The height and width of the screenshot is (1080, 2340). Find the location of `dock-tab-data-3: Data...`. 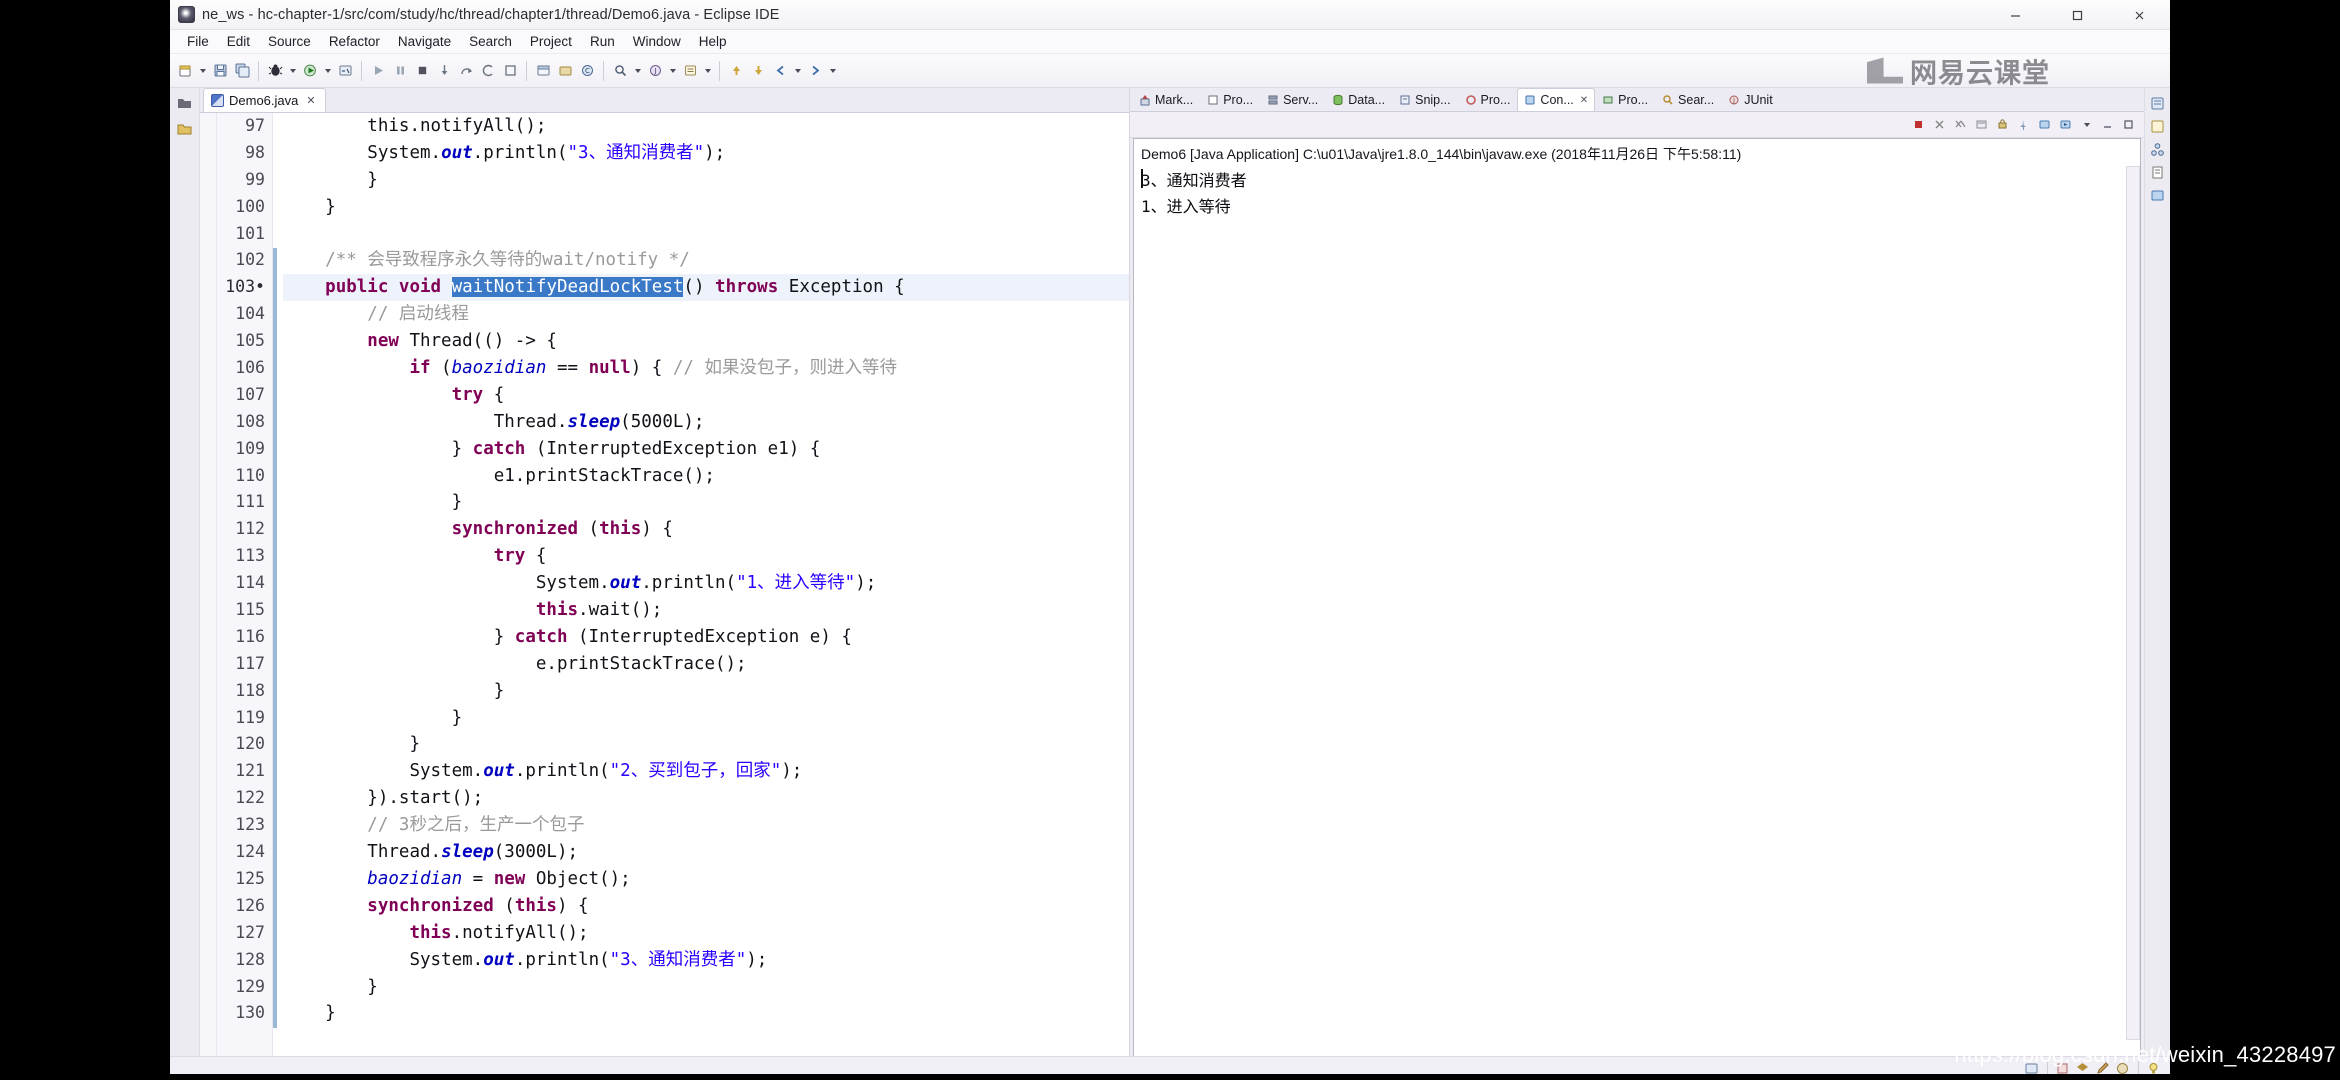

dock-tab-data-3: Data... is located at coordinates (1358, 99).